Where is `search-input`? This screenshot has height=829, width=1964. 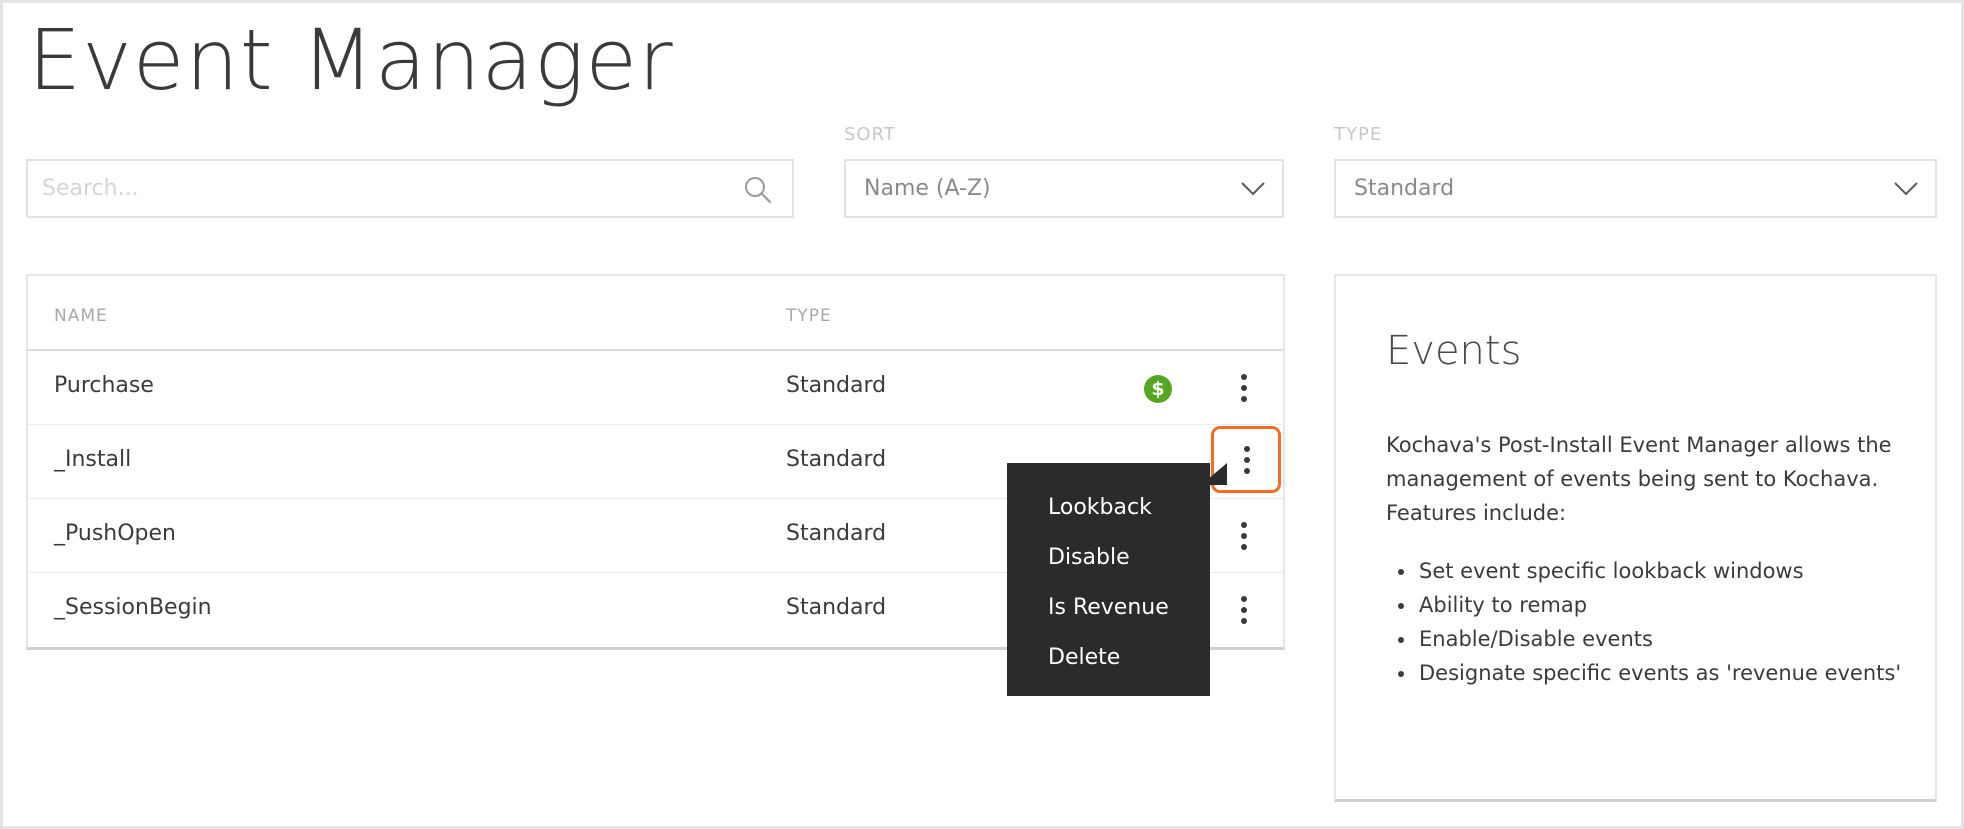 search-input is located at coordinates (410, 188).